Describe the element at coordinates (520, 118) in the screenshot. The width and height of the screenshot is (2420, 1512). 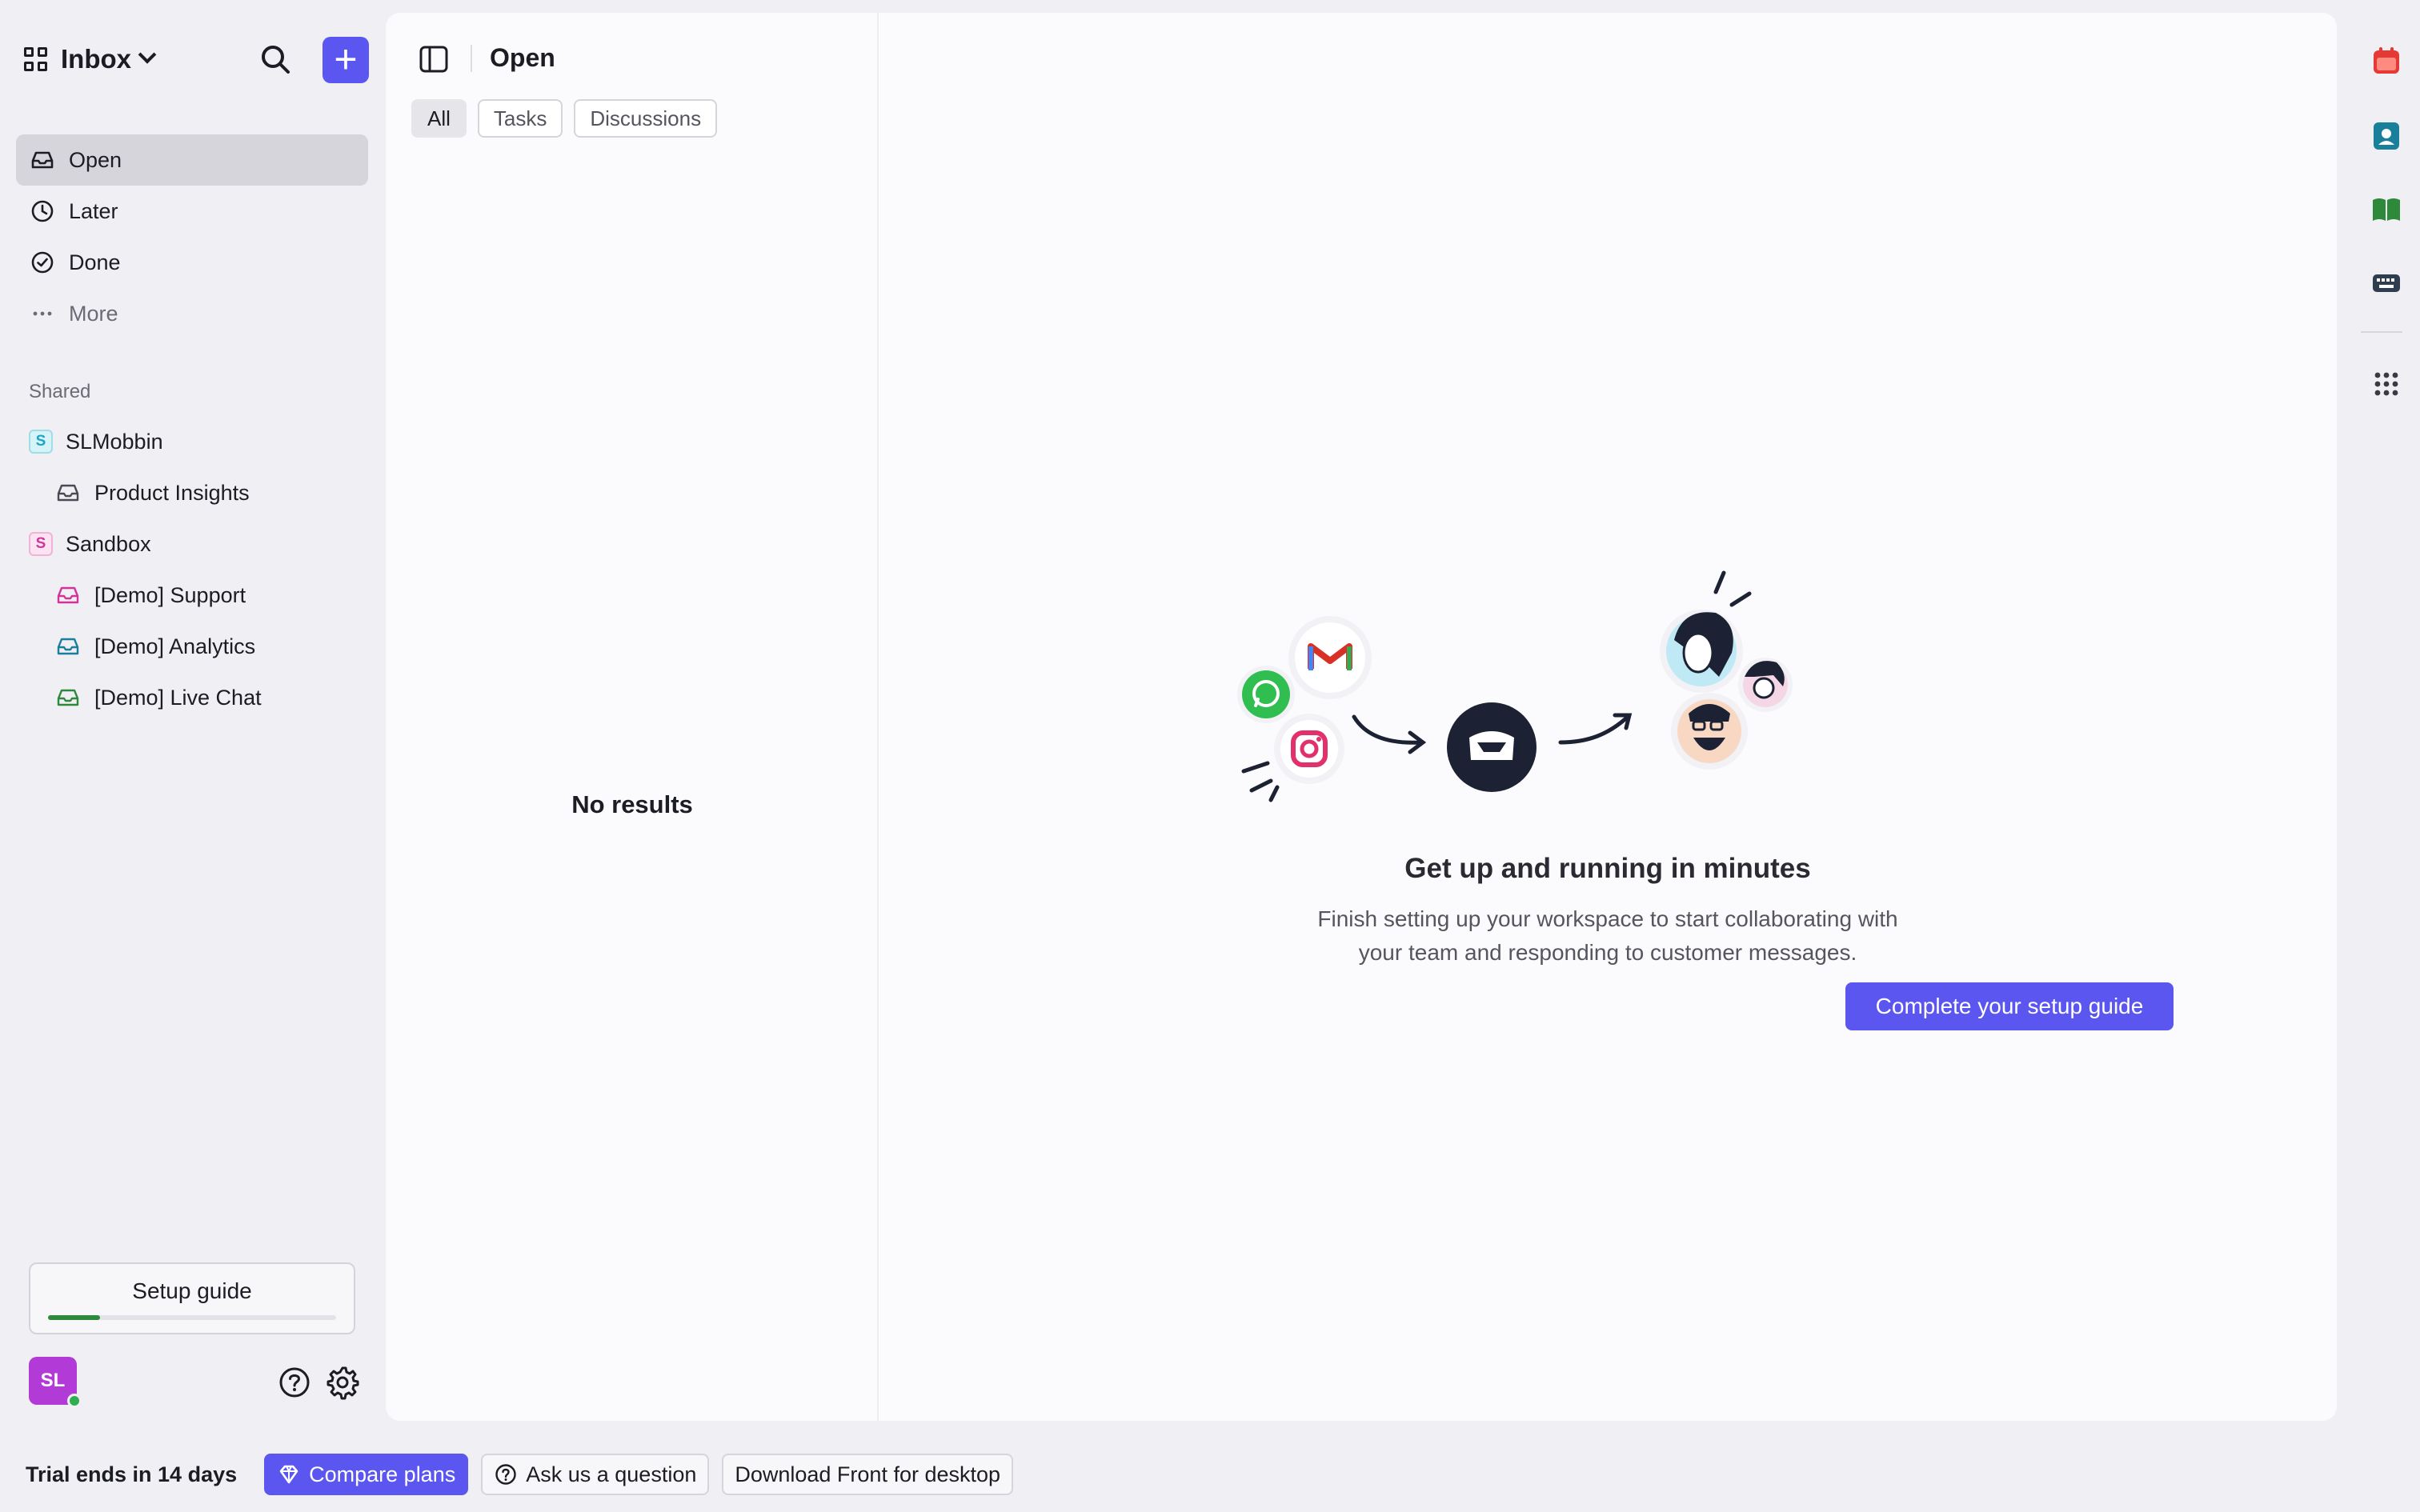
I see `tab-tasks: Tasks` at that location.